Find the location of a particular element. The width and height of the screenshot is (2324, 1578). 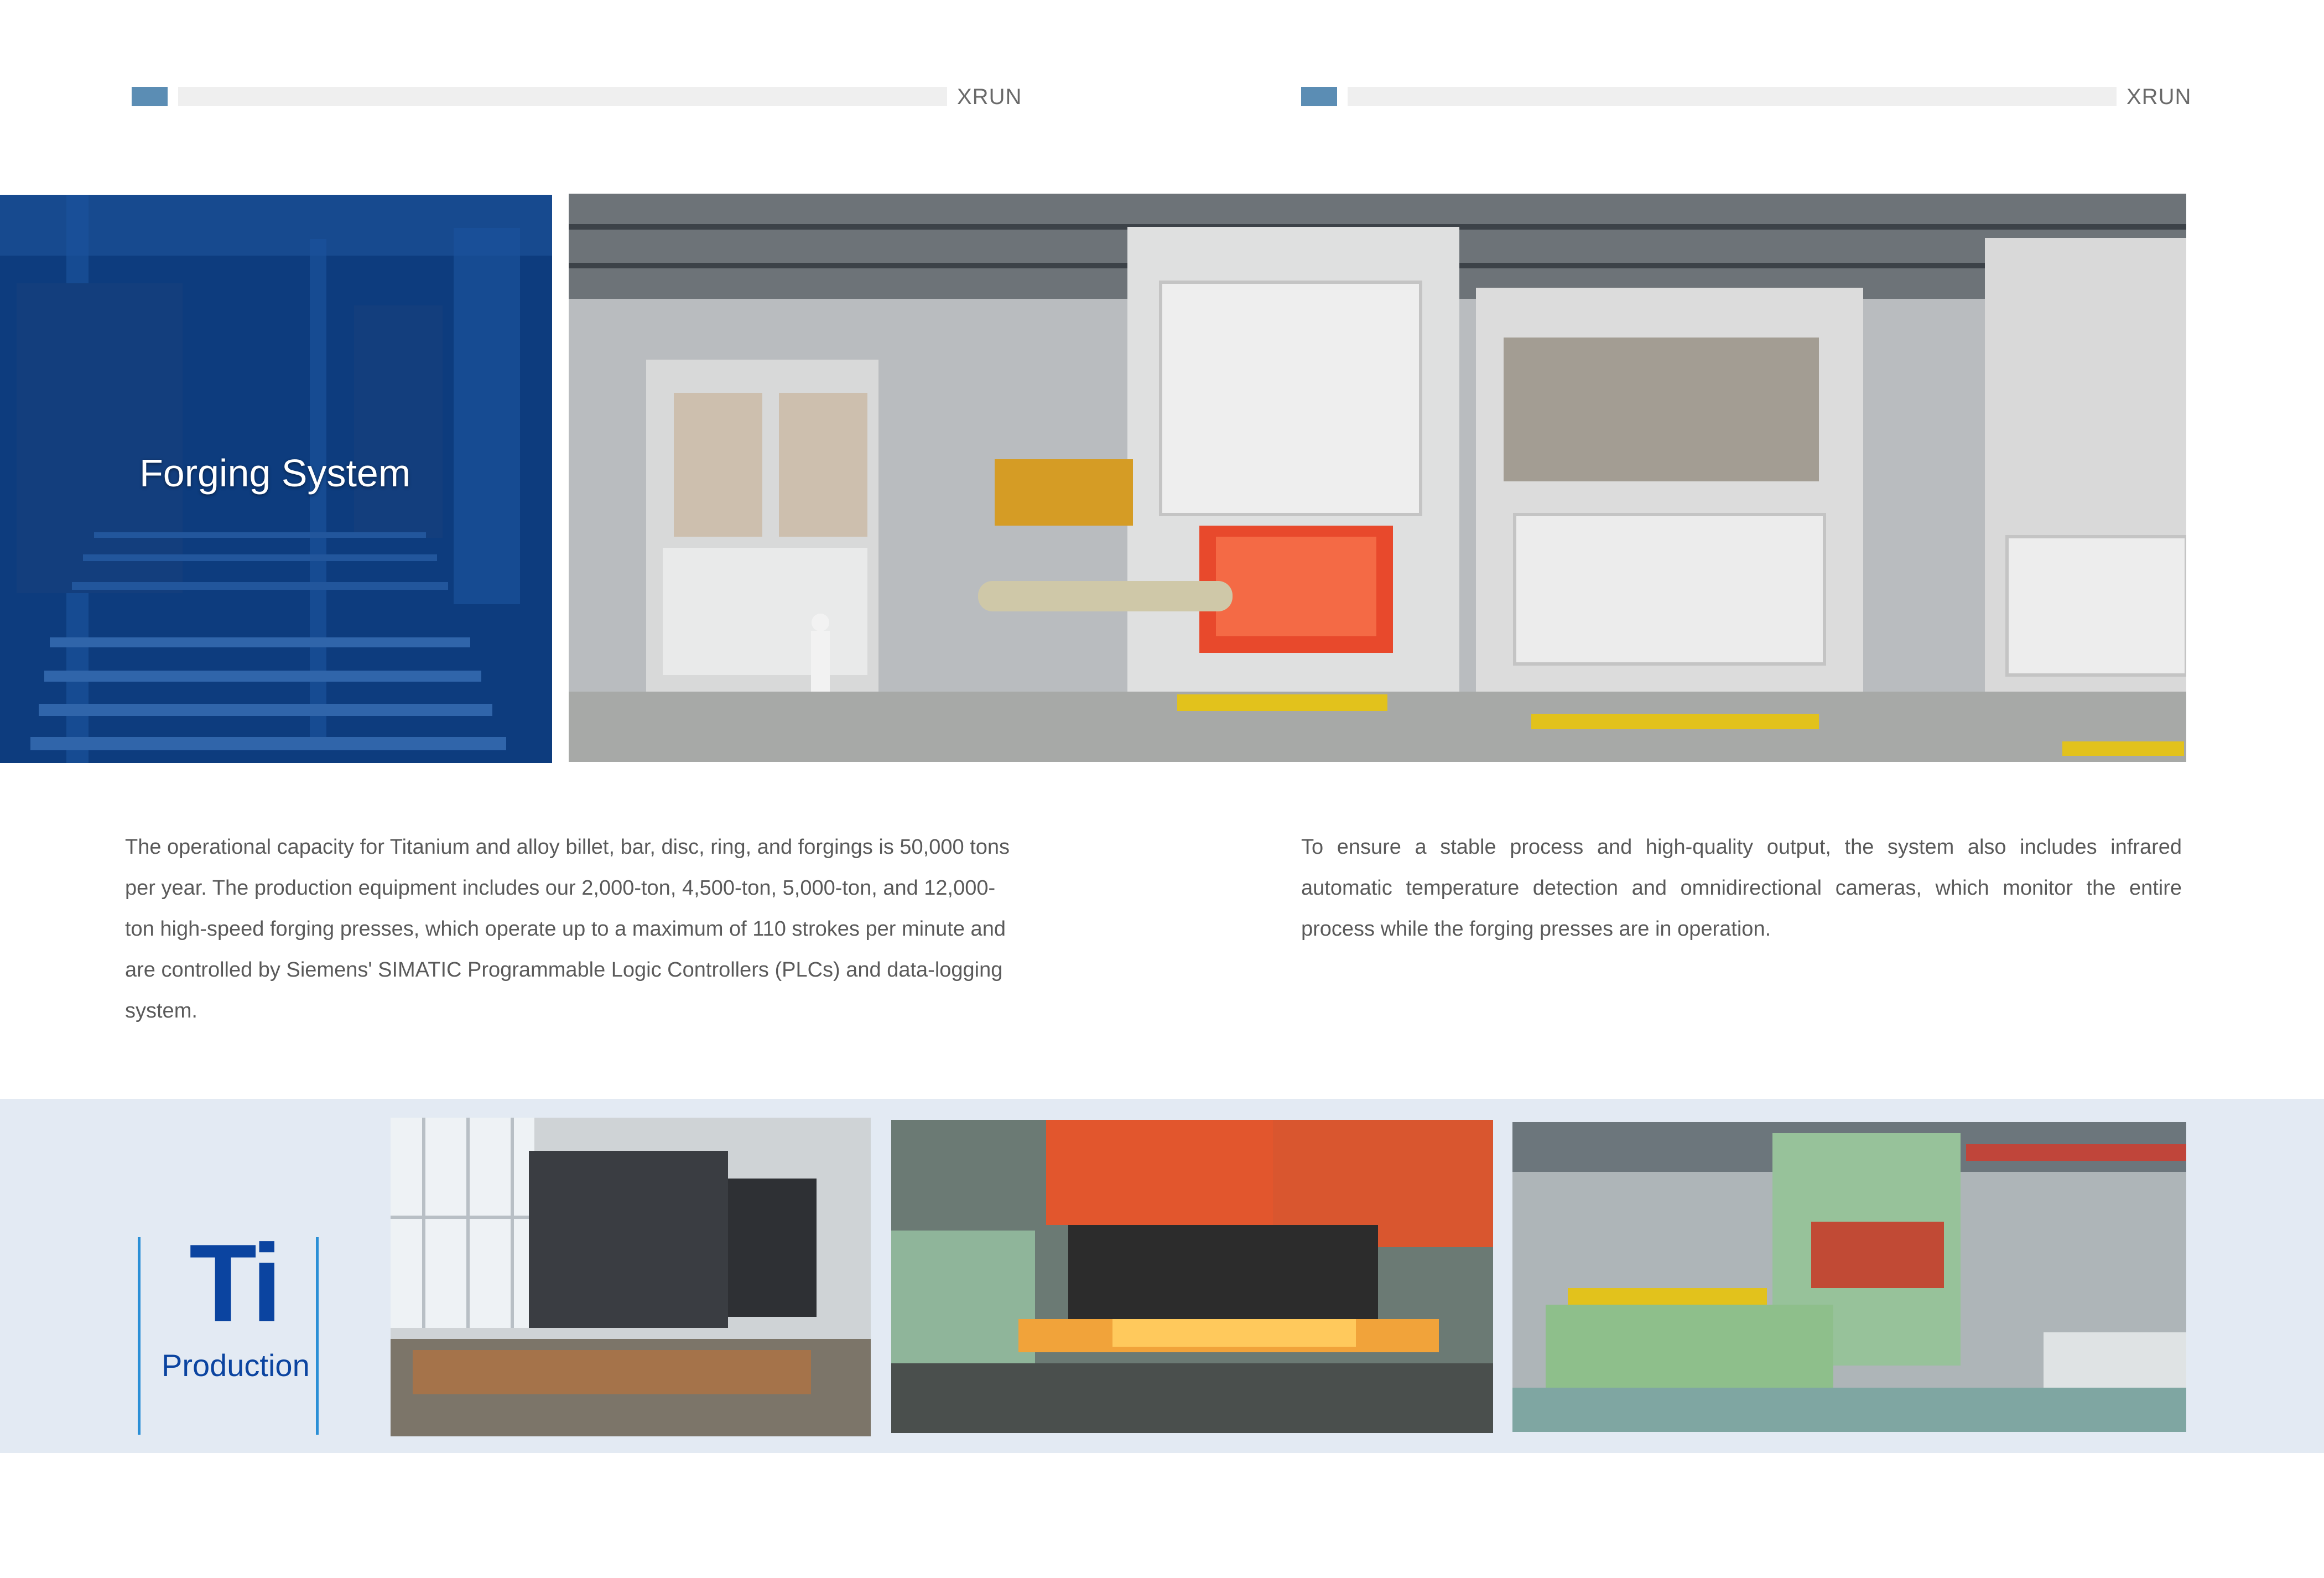

logo-ti: Ti is located at coordinates (235, 1284).